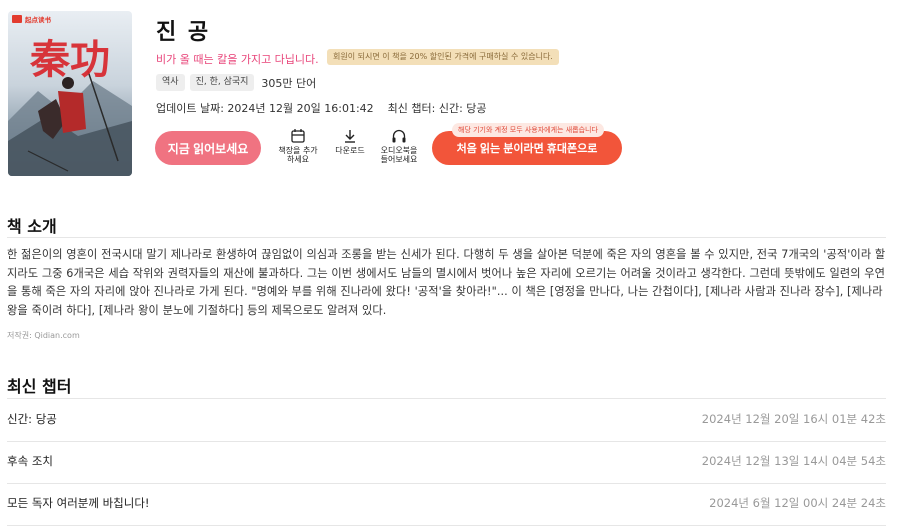 The width and height of the screenshot is (900, 528). I want to click on tag-genre: 역사, so click(170, 82).